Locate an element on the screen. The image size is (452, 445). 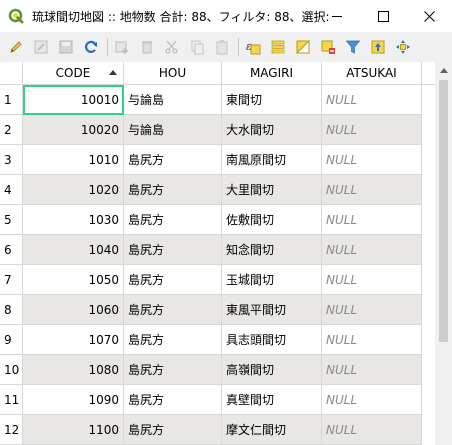
toggle-editing-button is located at coordinates (16, 47).